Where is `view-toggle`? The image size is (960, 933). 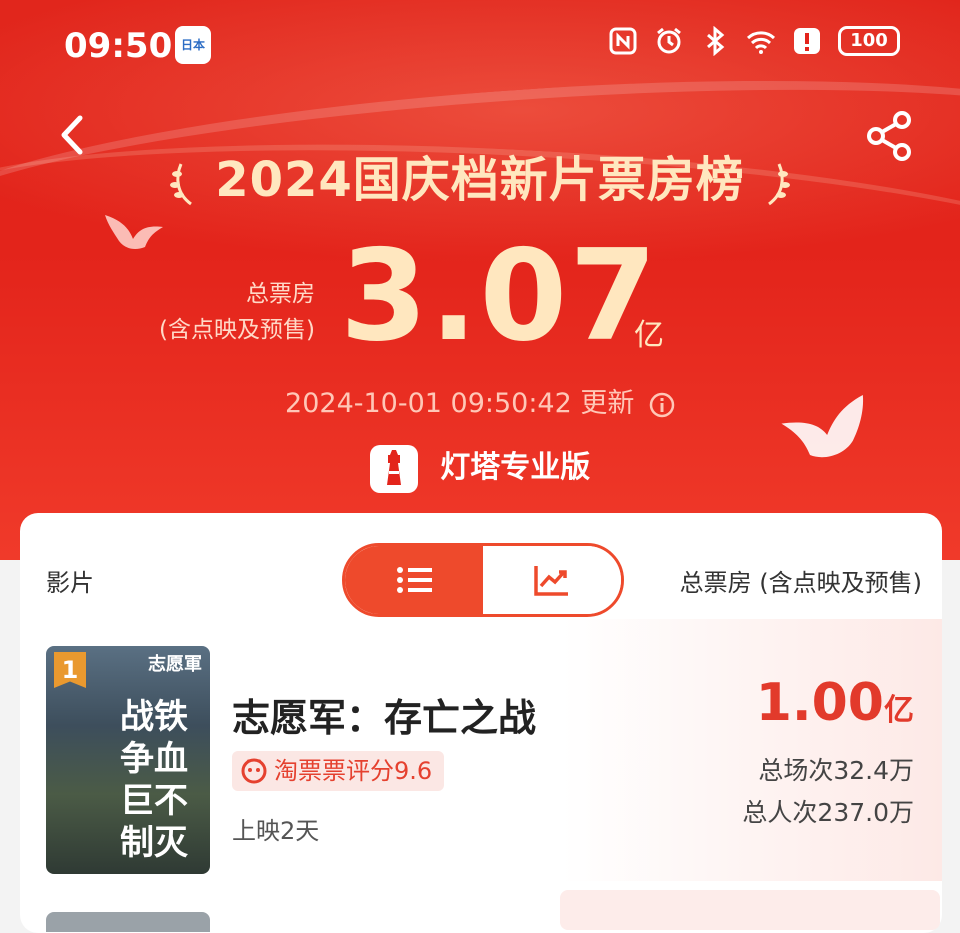 view-toggle is located at coordinates (483, 580).